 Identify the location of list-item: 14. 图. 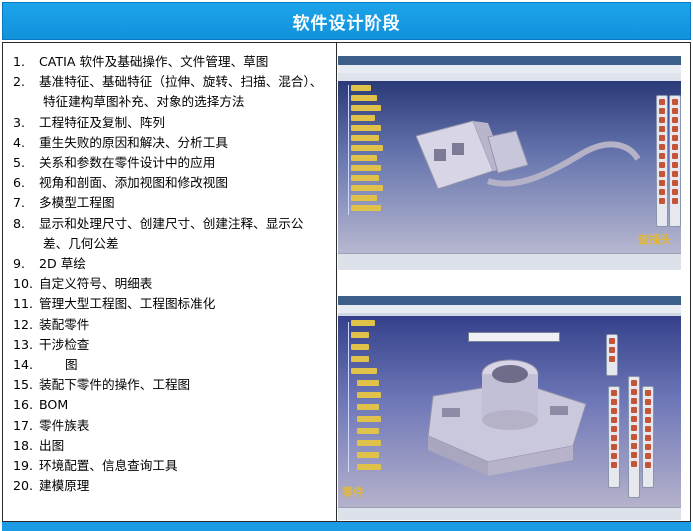
(45, 365).